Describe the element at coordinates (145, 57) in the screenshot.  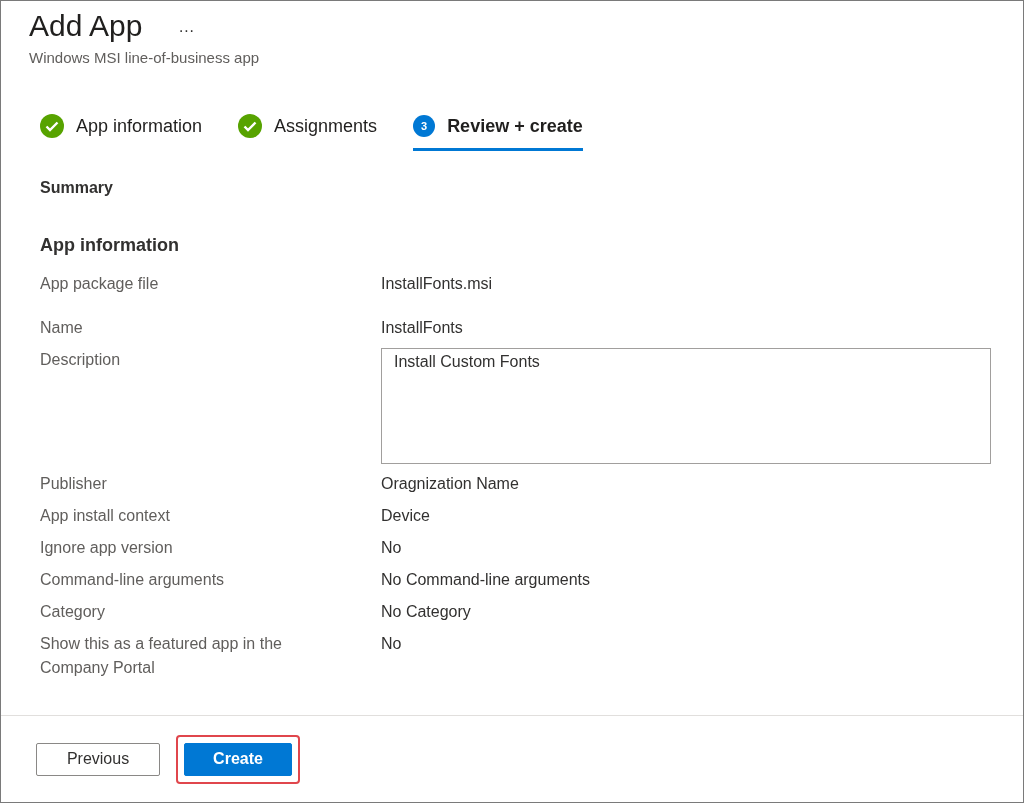
I see `page-subtitle: Windows MSI line-of-business app` at that location.